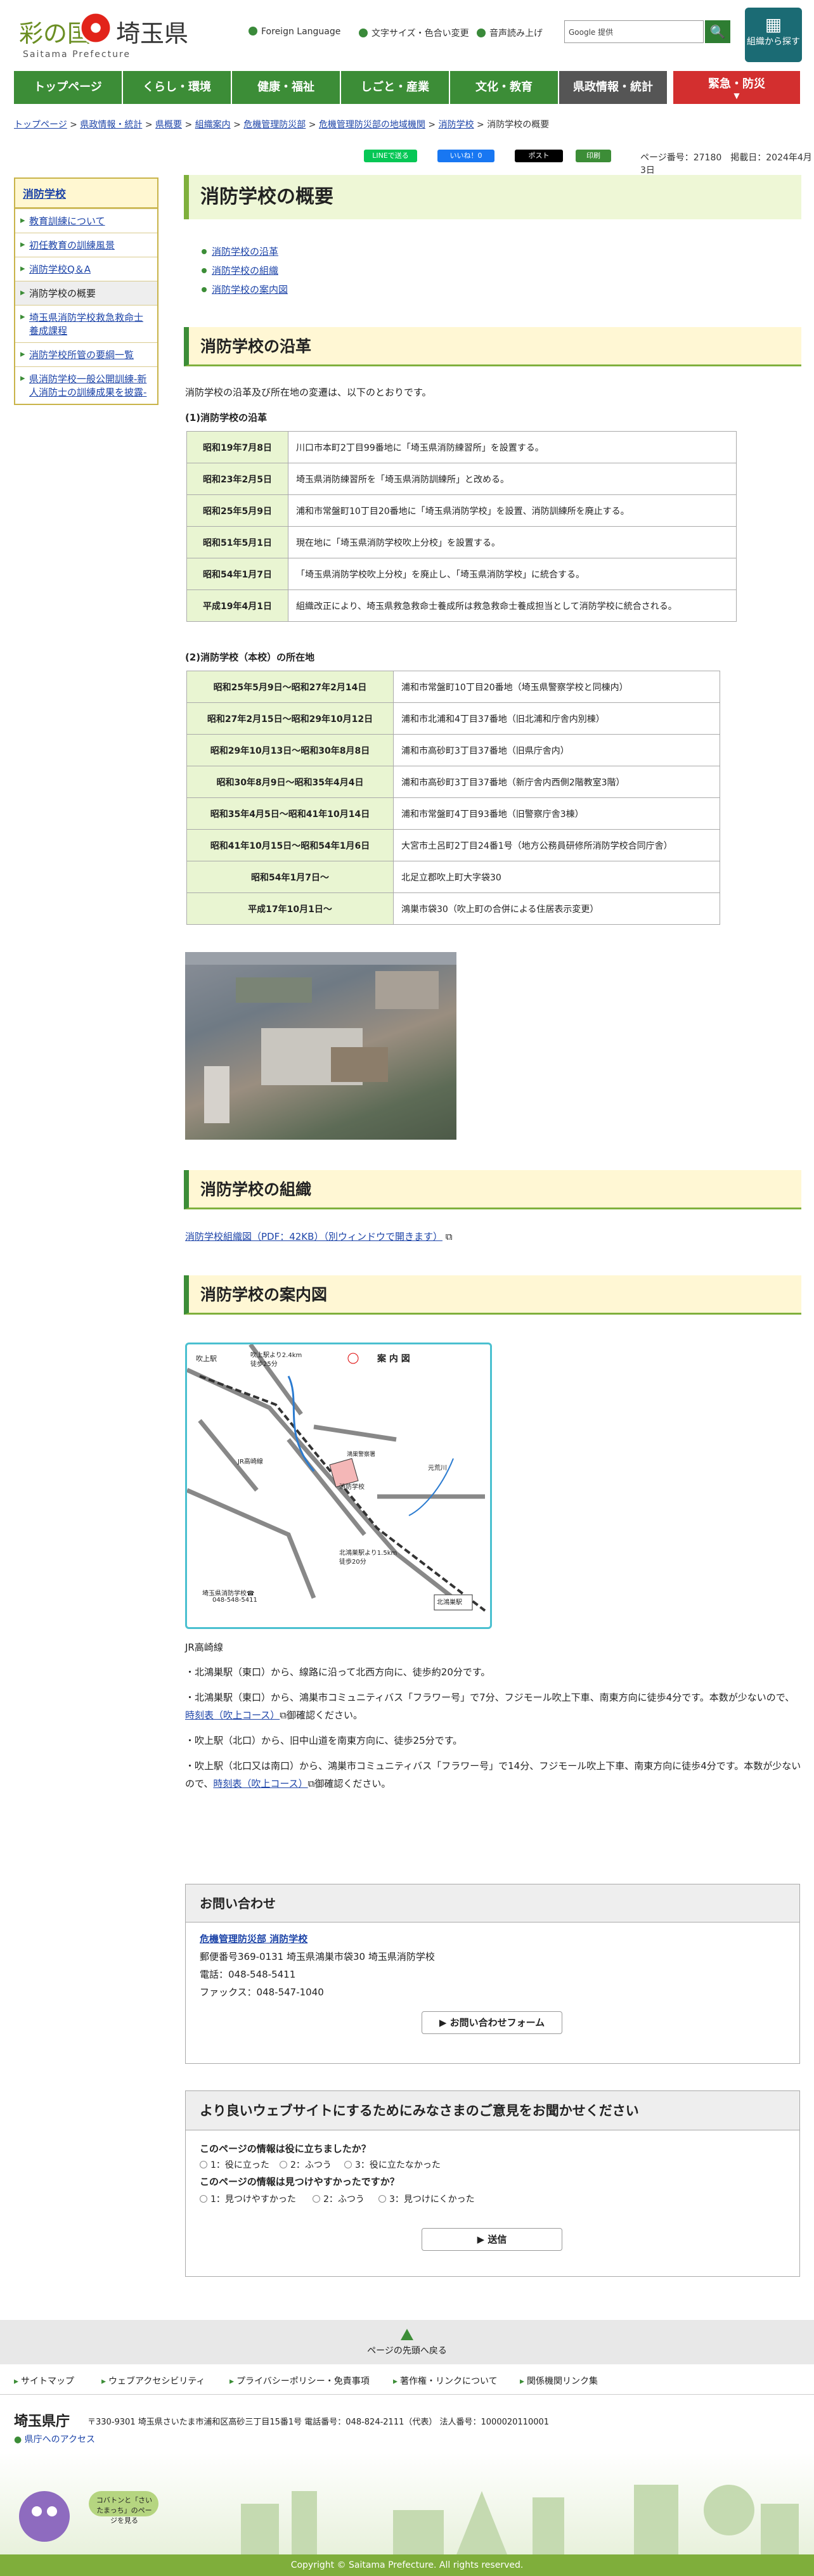  I want to click on sidebar-item: 教育訓練について, so click(86, 221).